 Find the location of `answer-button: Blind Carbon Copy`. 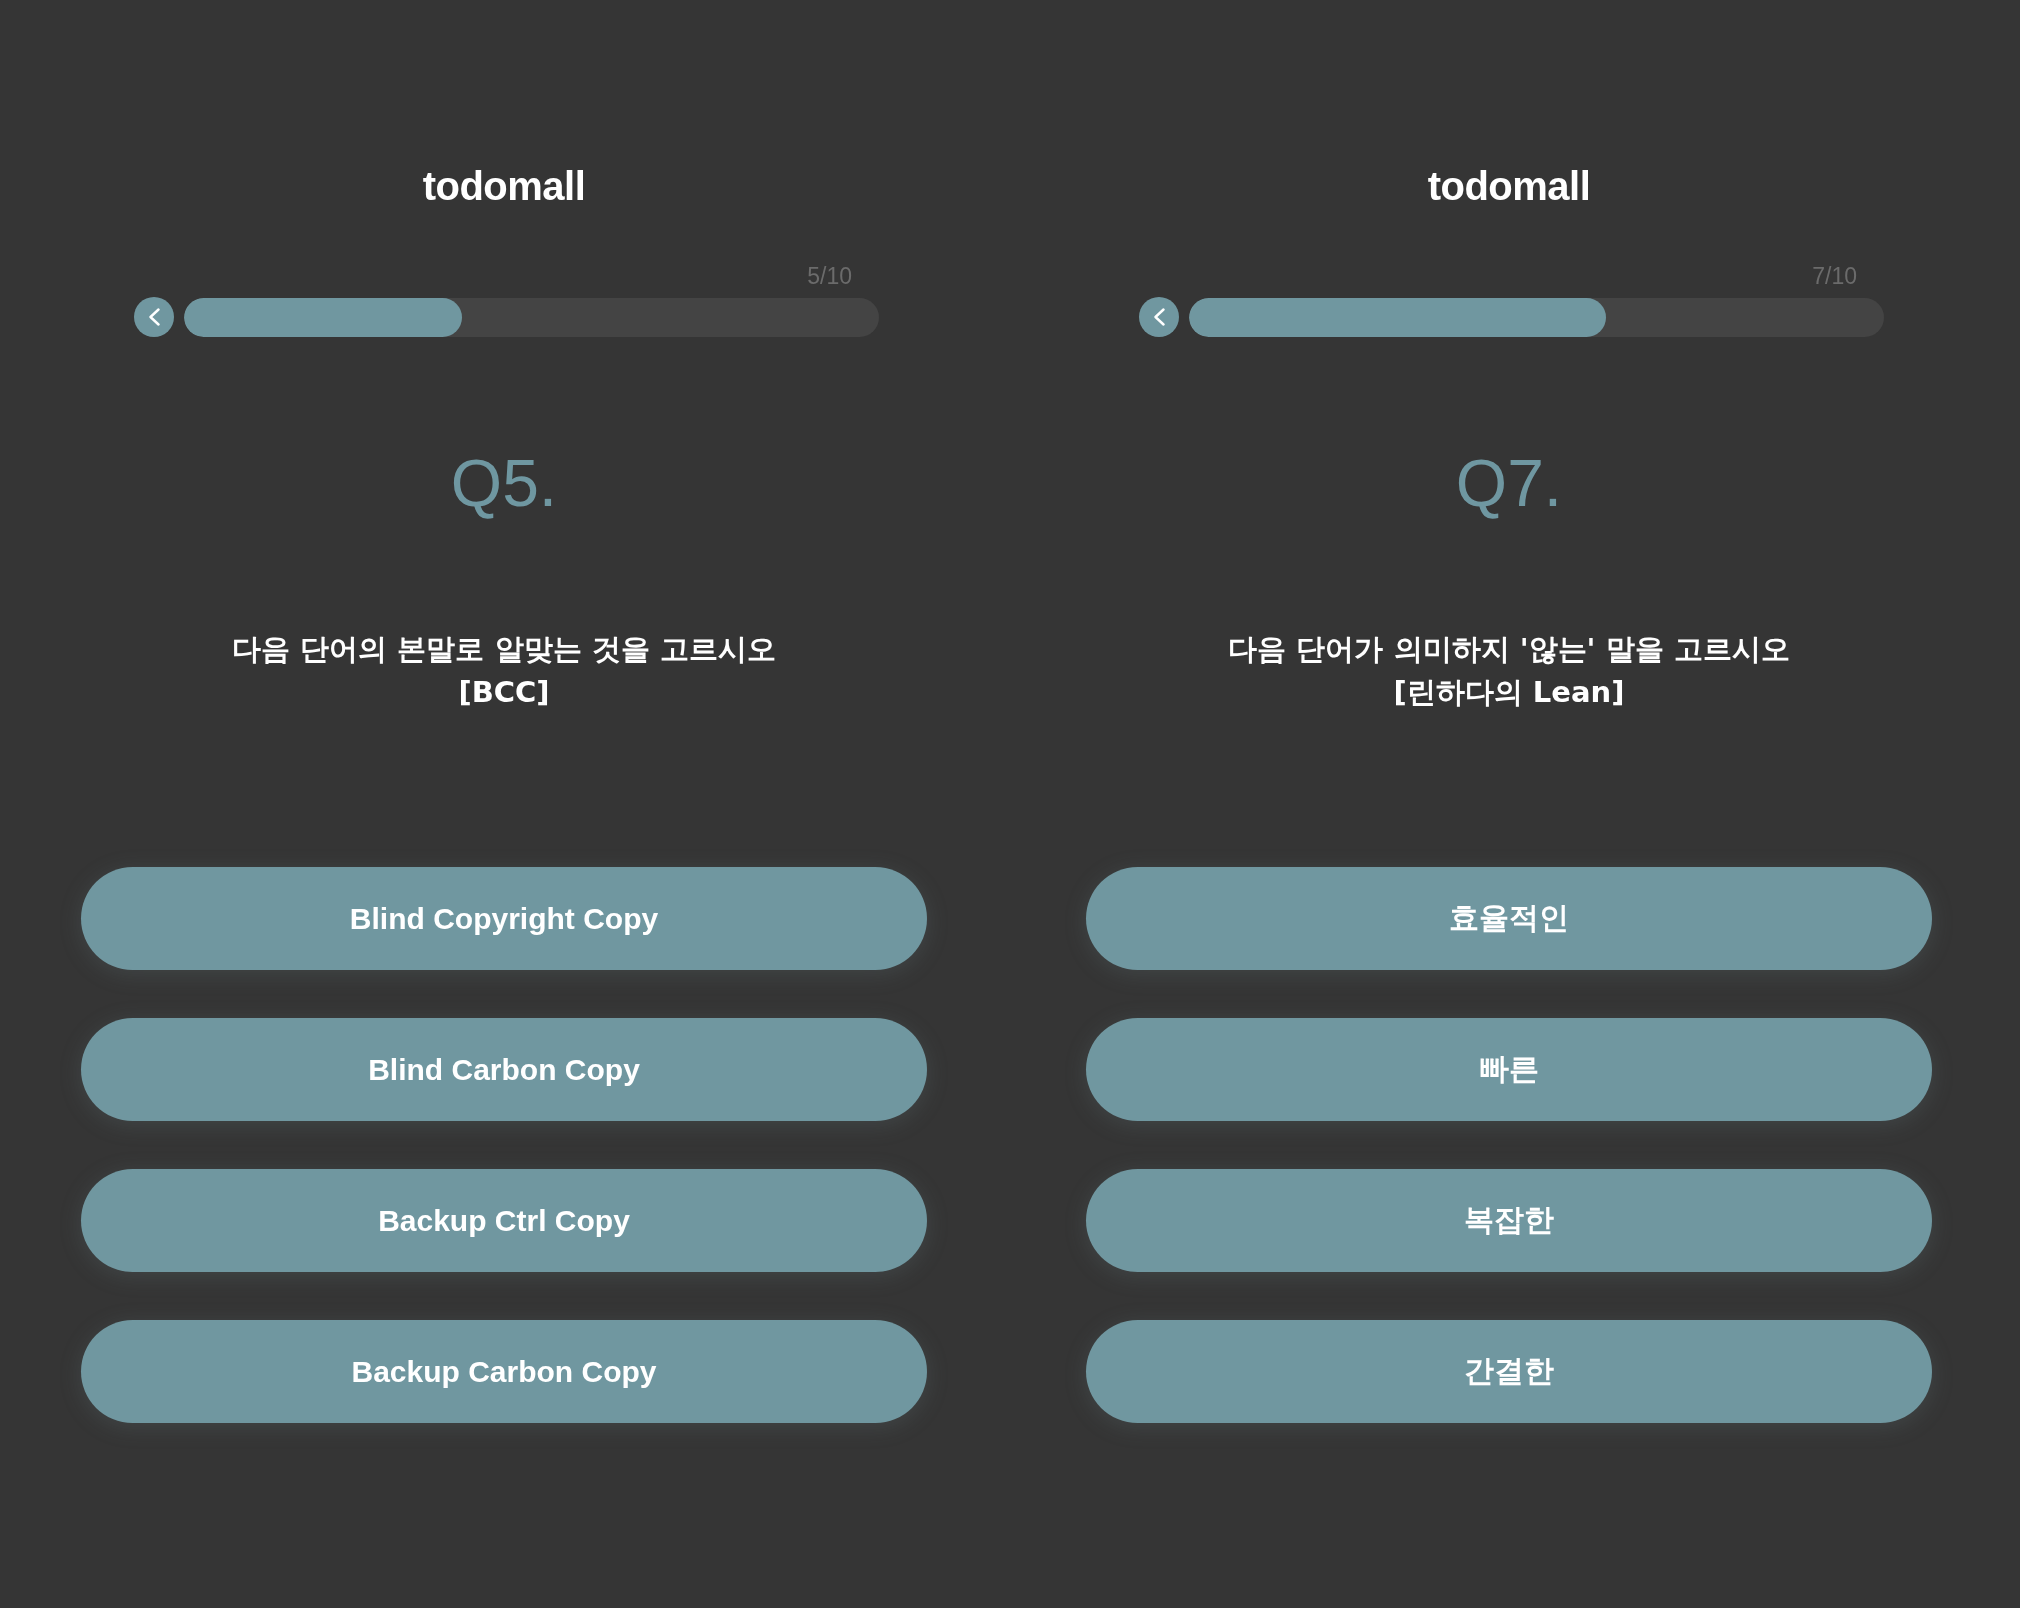

answer-button: Blind Carbon Copy is located at coordinates (504, 1069).